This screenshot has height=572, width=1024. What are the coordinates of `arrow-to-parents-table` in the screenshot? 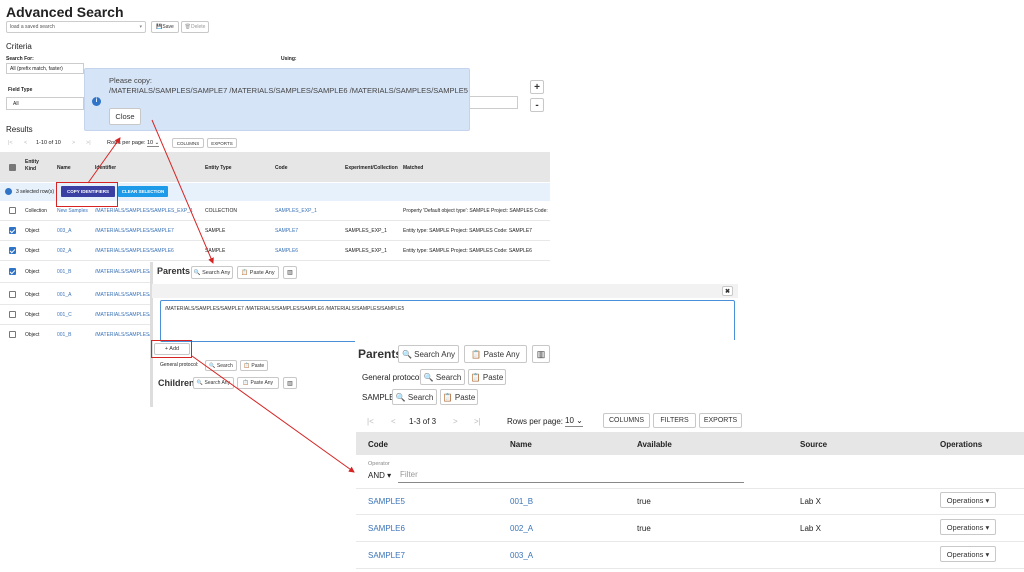 It's located at (273, 414).